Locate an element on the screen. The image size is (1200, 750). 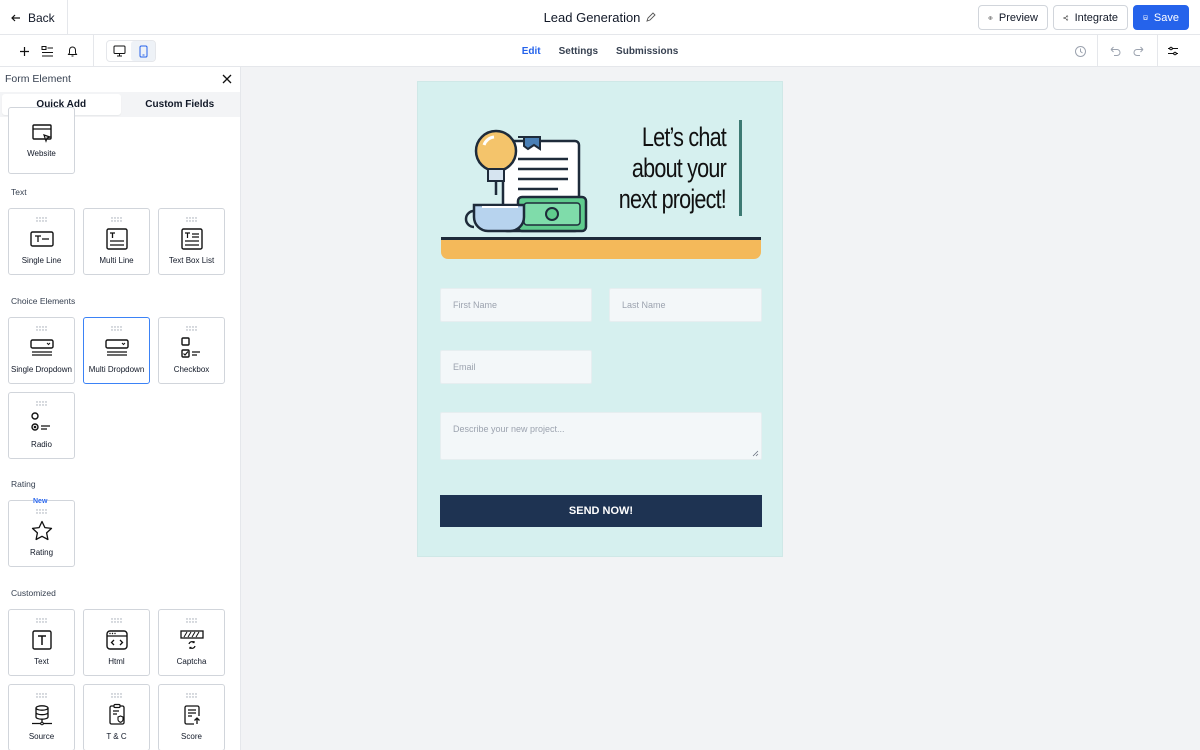
element-tile-website: Website is located at coordinates (41, 140).